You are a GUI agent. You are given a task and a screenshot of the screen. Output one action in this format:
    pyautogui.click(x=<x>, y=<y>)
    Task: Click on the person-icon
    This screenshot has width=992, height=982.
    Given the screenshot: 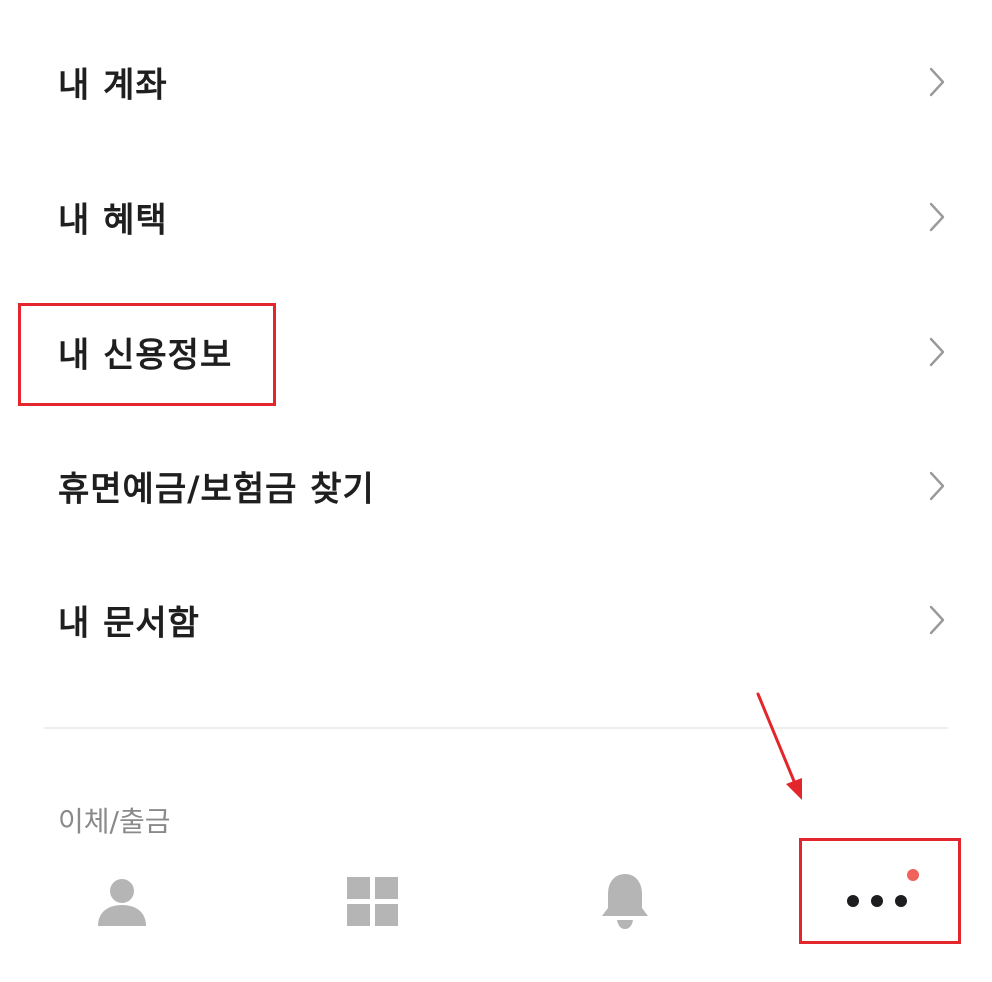 What is the action you would take?
    pyautogui.click(x=122, y=902)
    